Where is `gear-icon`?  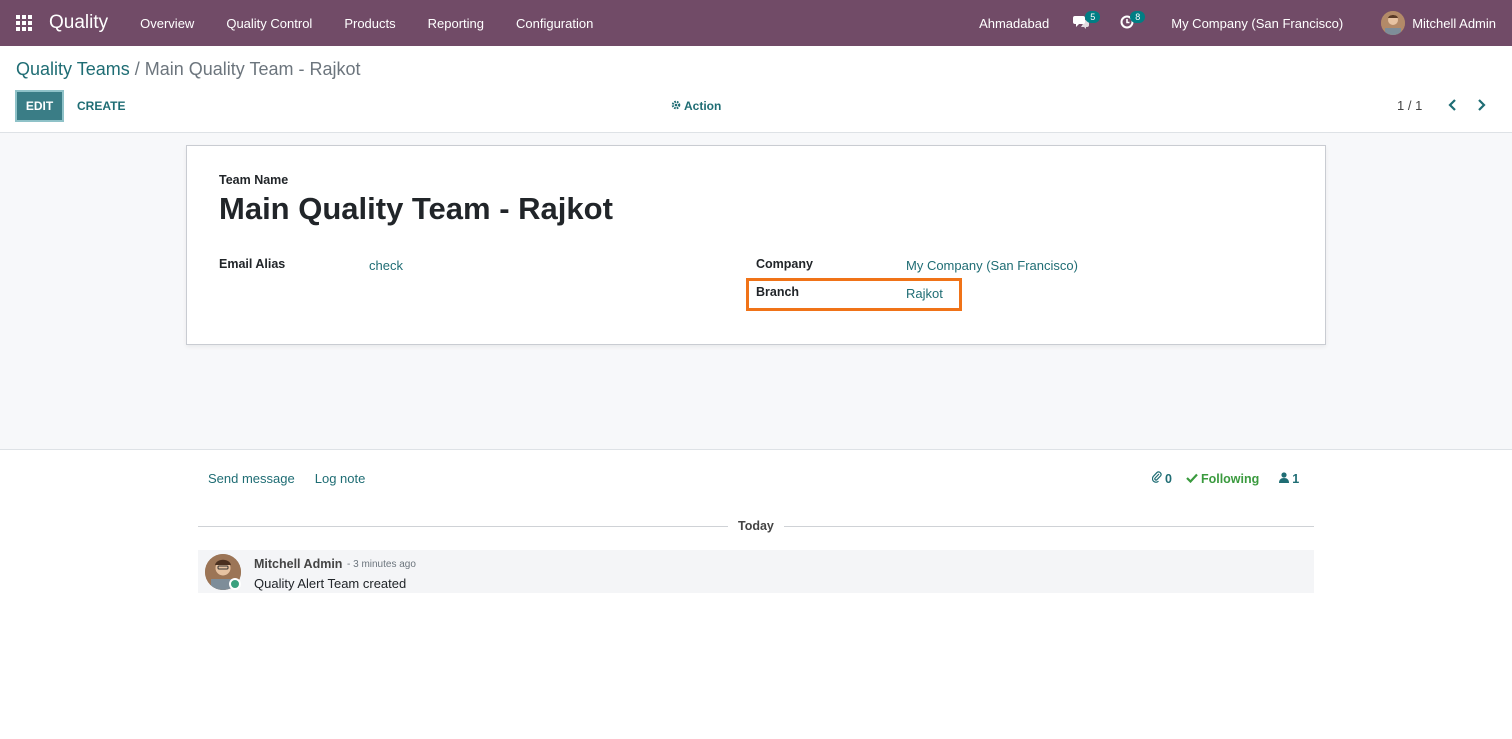 gear-icon is located at coordinates (676, 106).